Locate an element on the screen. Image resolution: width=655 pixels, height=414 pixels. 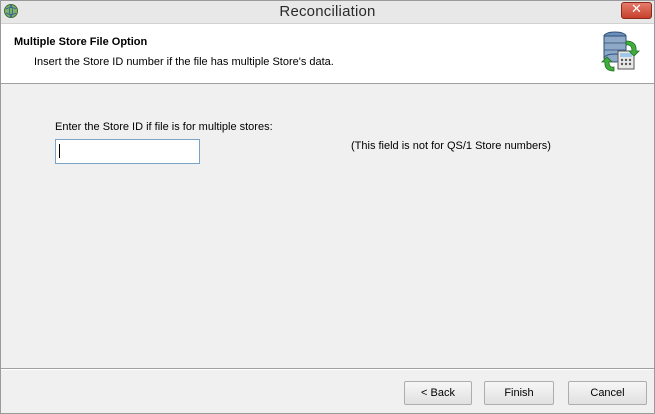
text-caret is located at coordinates (59, 151).